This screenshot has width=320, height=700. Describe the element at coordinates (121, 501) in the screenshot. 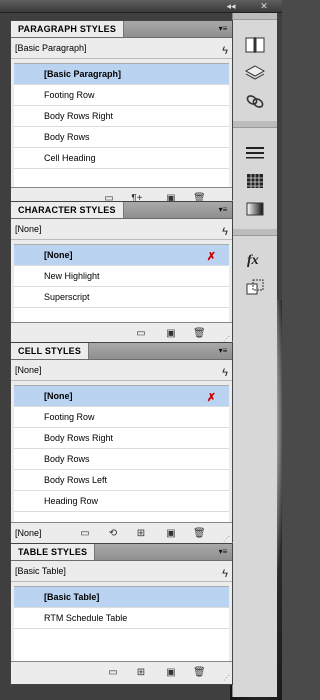

I see `list-item: Heading Row` at that location.